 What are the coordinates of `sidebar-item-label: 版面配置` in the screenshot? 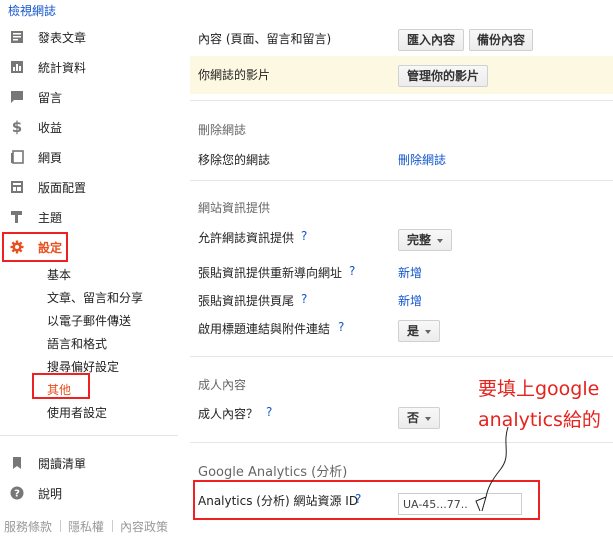 It's located at (62, 187).